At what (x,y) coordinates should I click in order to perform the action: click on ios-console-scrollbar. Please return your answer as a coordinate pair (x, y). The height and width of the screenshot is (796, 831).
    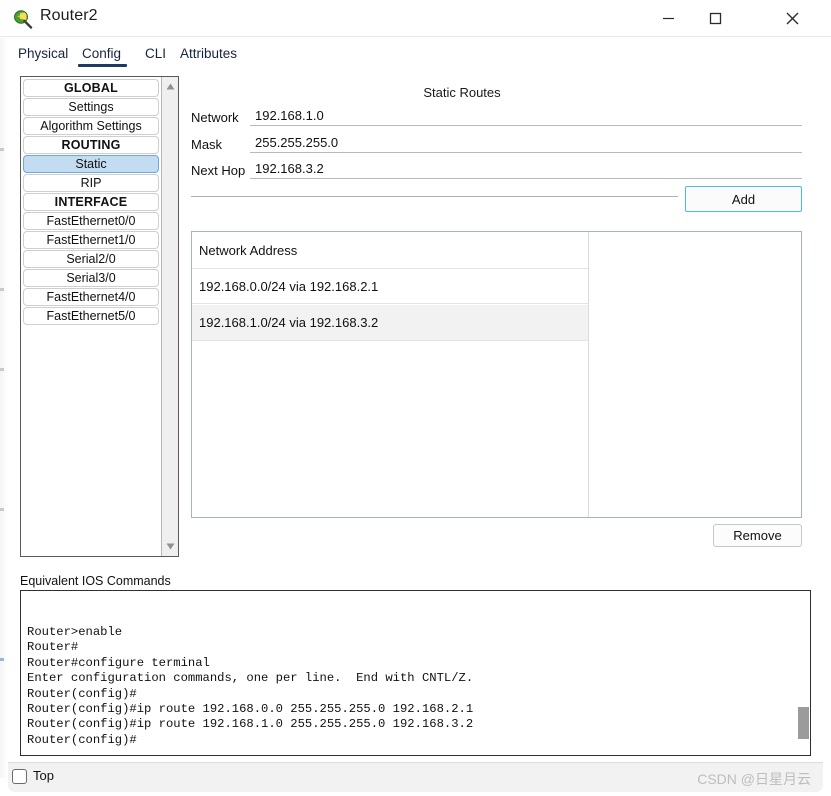
    Looking at the image, I should click on (803, 673).